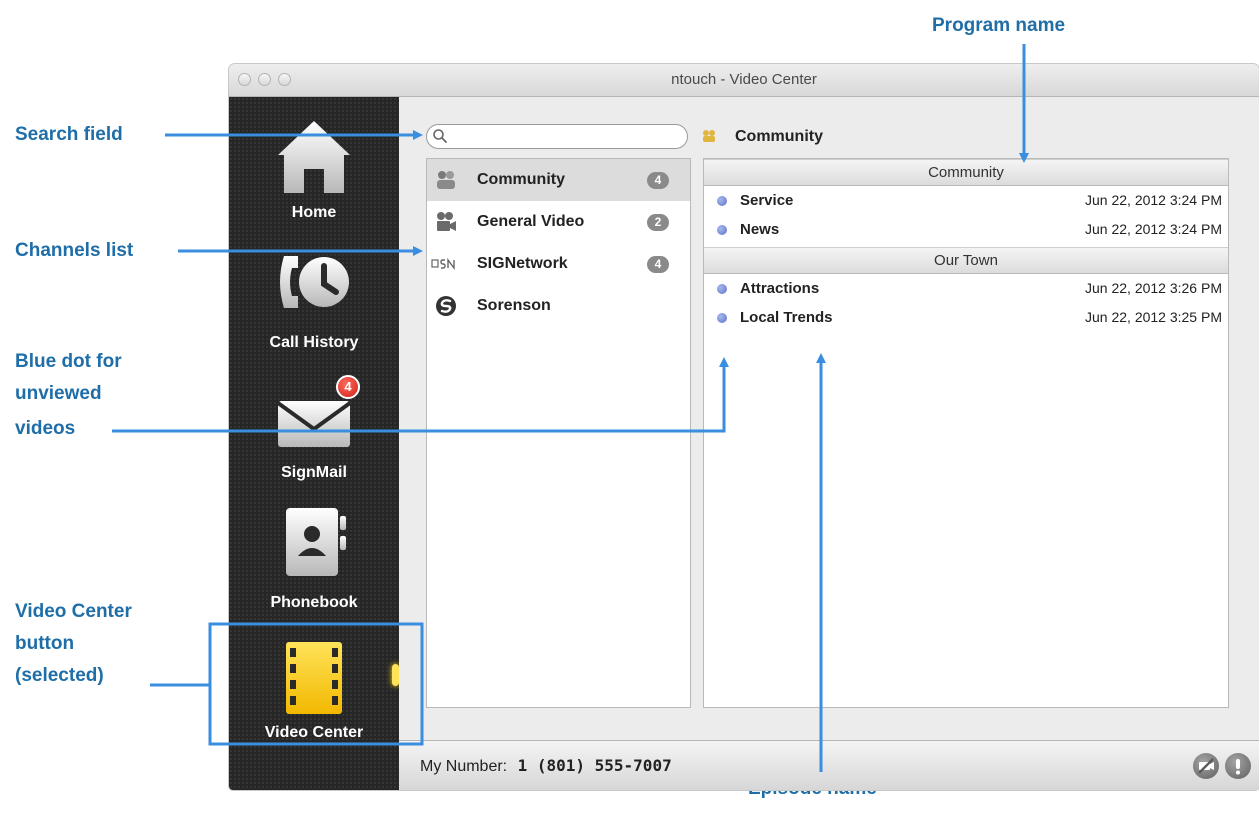 Image resolution: width=1259 pixels, height=829 pixels. Describe the element at coordinates (829, 765) in the screenshot. I see `status-bar: My Number: 1 (801) 555-7007` at that location.